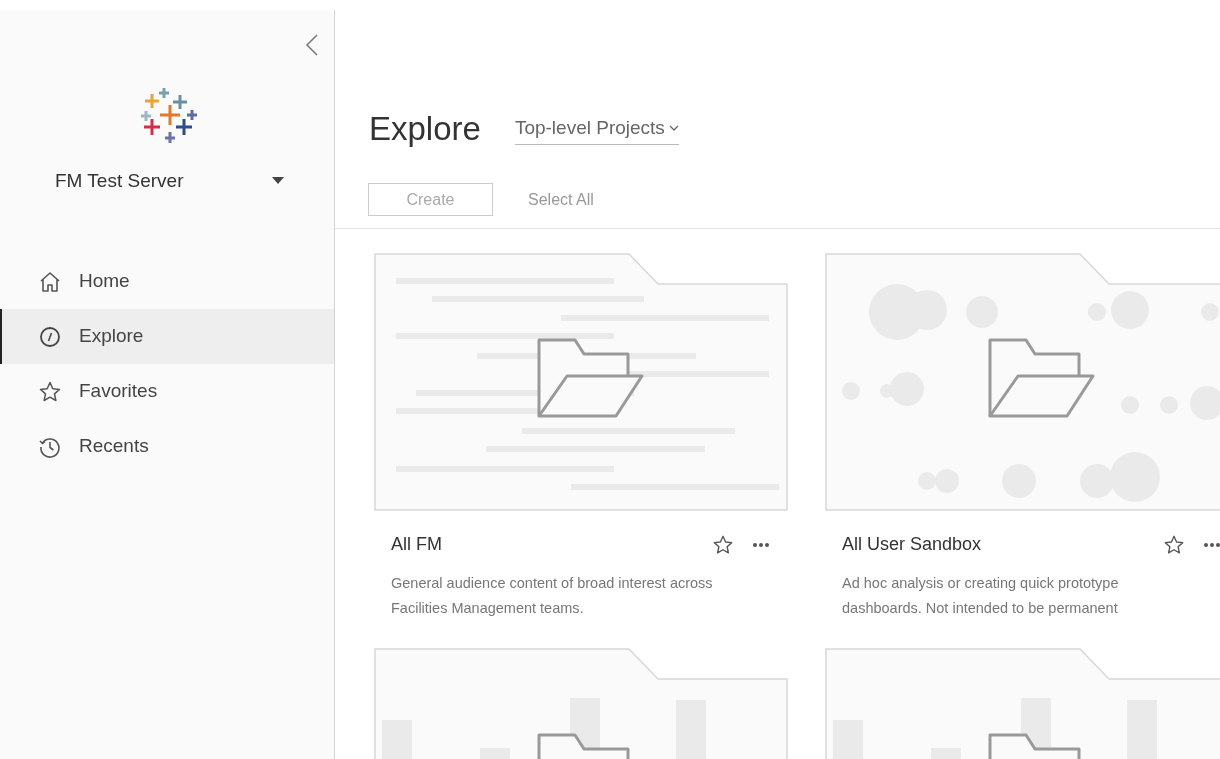  Describe the element at coordinates (163, 181) in the screenshot. I see `server-name: FM Test Server` at that location.